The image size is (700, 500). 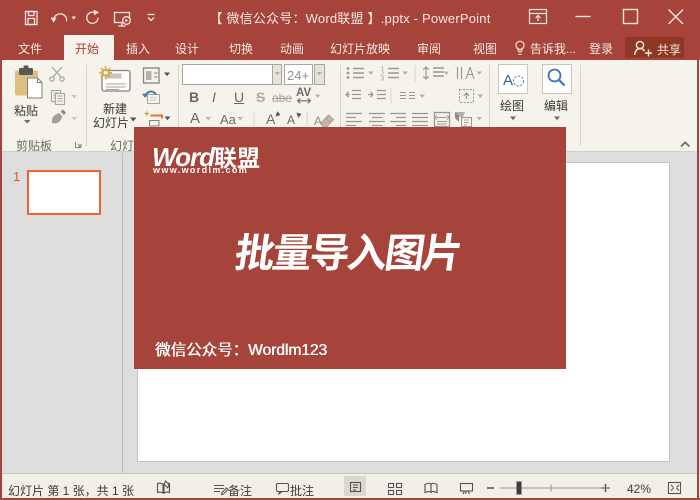 What do you see at coordinates (382, 80) in the screenshot?
I see `svg-text: 3` at bounding box center [382, 80].